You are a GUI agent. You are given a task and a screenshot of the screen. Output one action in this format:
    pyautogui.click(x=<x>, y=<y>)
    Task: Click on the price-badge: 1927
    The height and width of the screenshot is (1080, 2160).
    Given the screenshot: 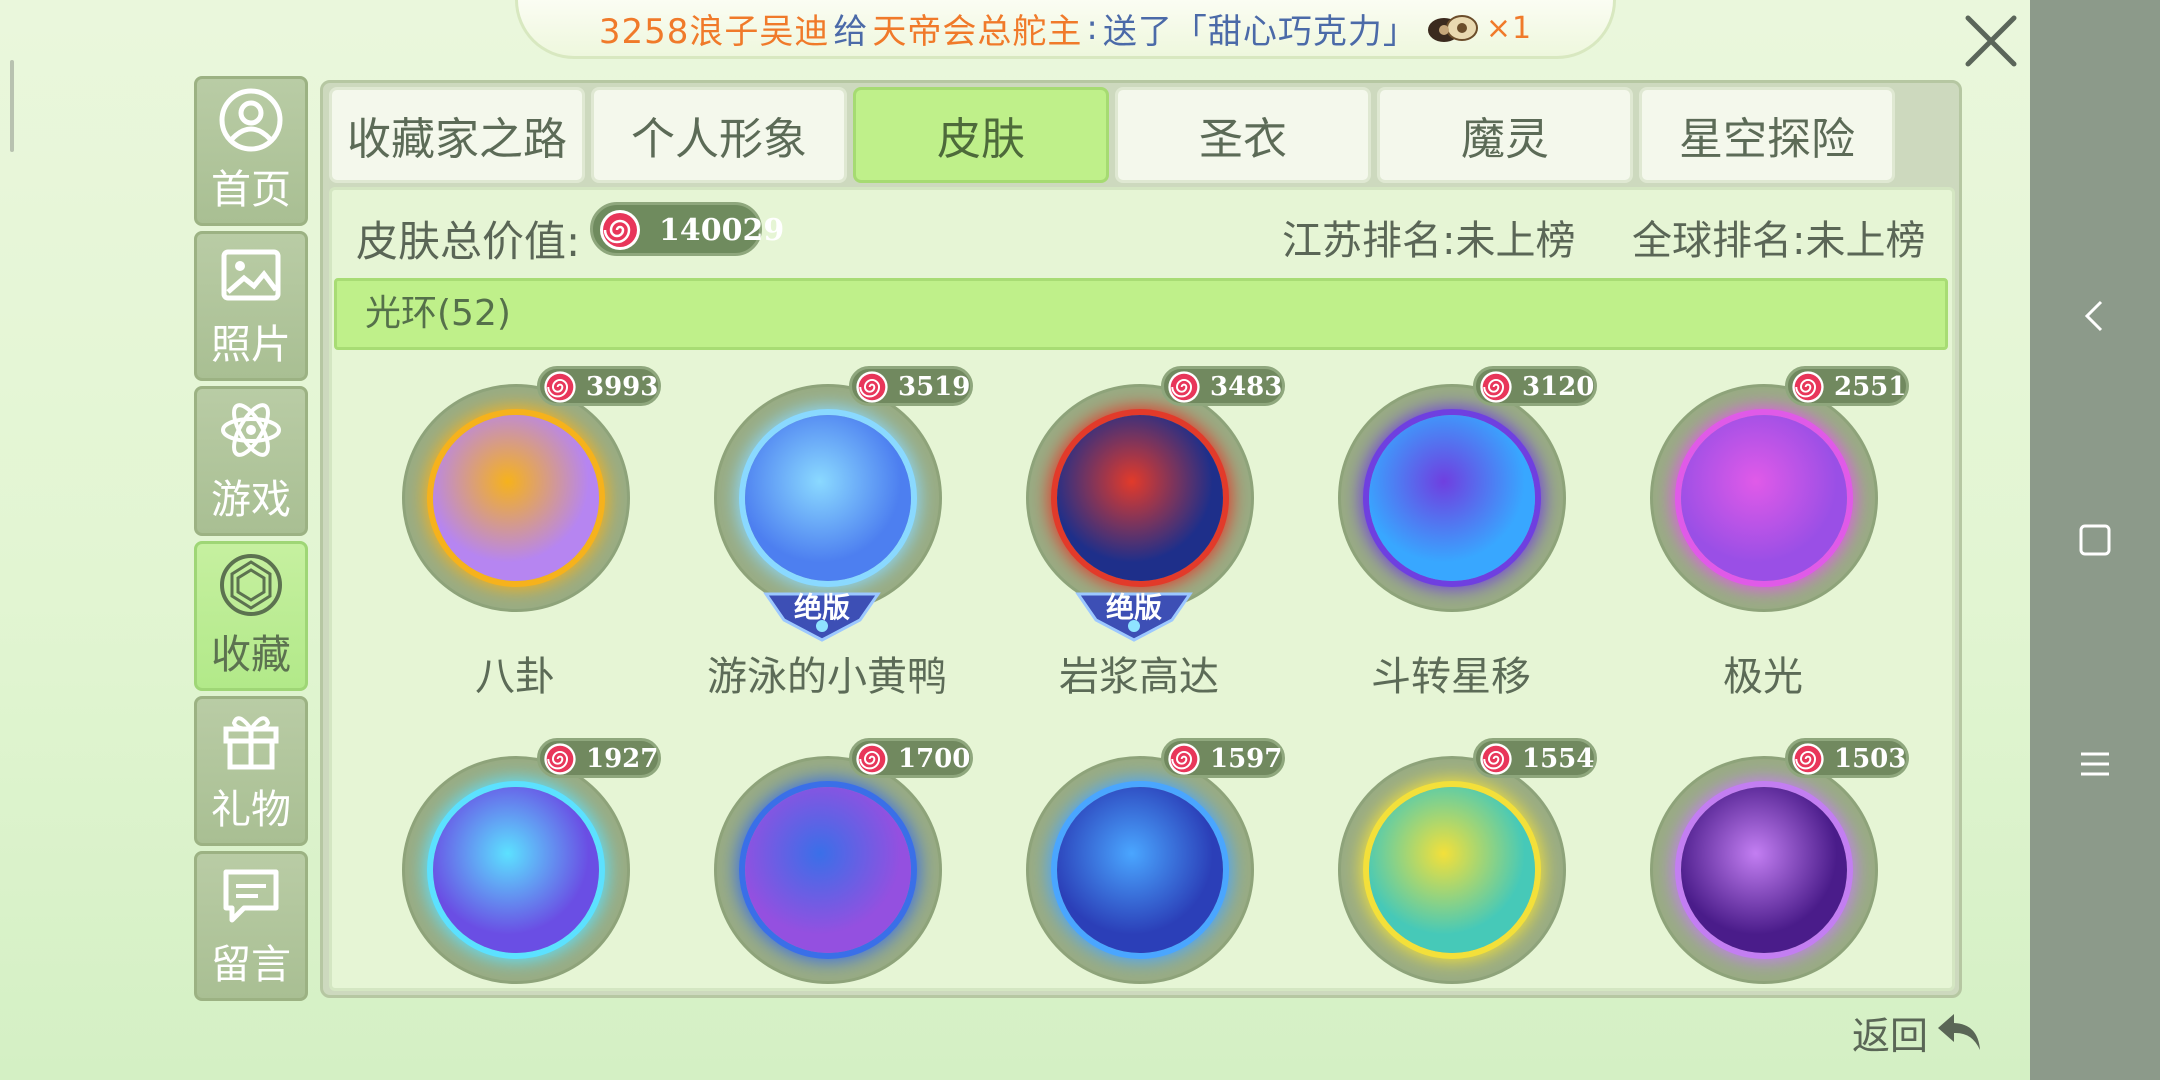 What is the action you would take?
    pyautogui.click(x=599, y=758)
    